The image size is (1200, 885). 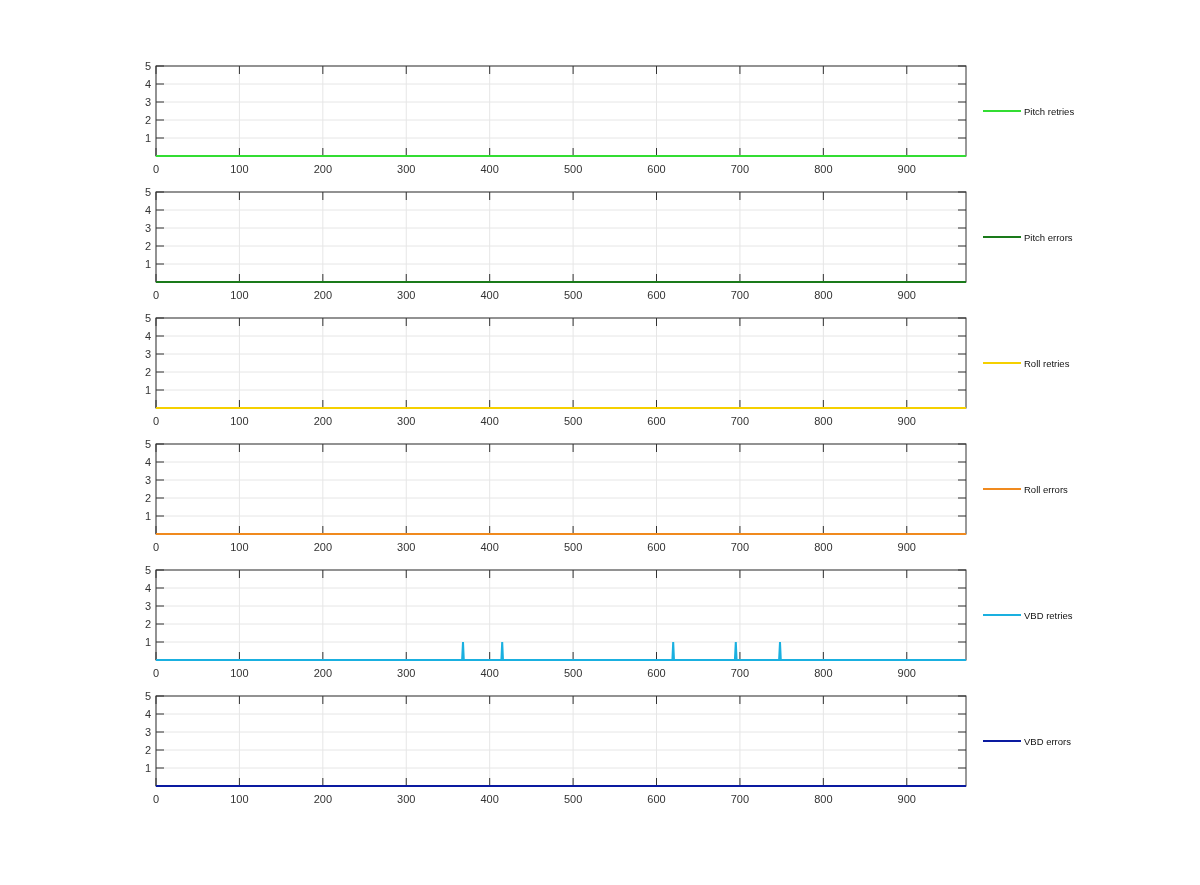 I want to click on legend-label: Pitch retries, so click(x=1049, y=111).